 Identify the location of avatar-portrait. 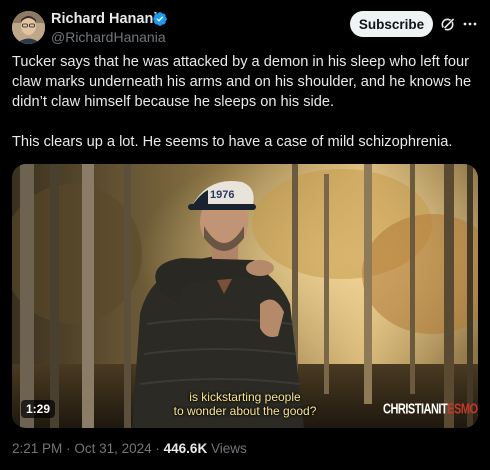
(28, 27).